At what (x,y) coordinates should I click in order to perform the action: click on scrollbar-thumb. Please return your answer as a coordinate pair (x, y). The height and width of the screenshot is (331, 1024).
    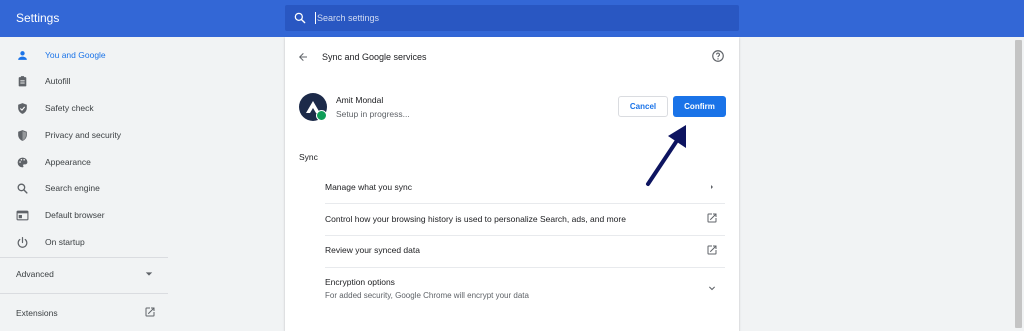
    Looking at the image, I should click on (1018, 184).